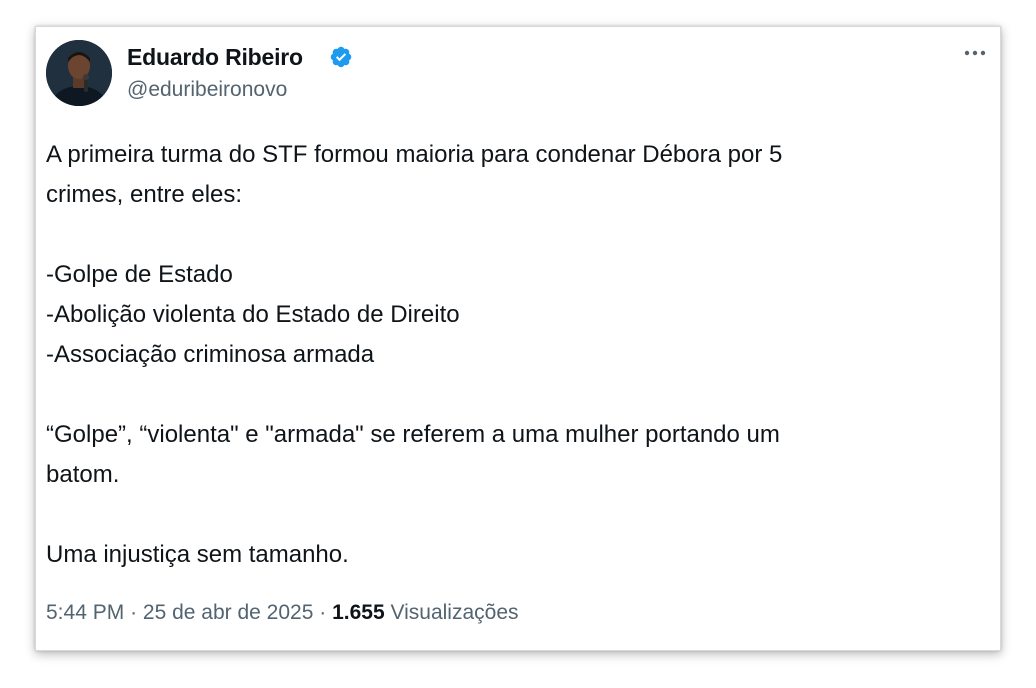 This screenshot has height=688, width=1036. I want to click on tweet-time: 5:44 PM, so click(85, 612).